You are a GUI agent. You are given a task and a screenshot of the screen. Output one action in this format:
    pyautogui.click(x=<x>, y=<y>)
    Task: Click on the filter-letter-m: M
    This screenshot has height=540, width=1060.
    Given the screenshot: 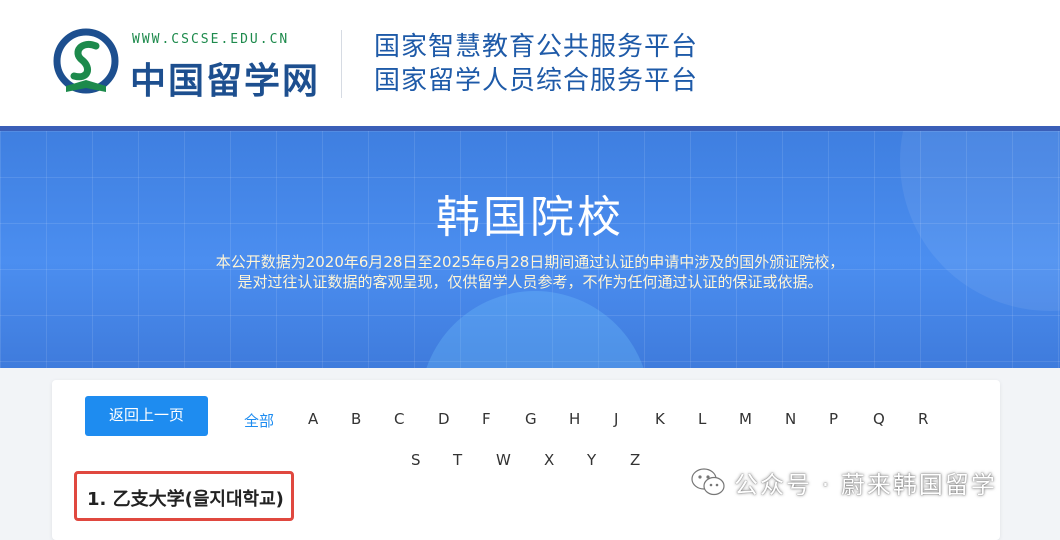 What is the action you would take?
    pyautogui.click(x=745, y=419)
    